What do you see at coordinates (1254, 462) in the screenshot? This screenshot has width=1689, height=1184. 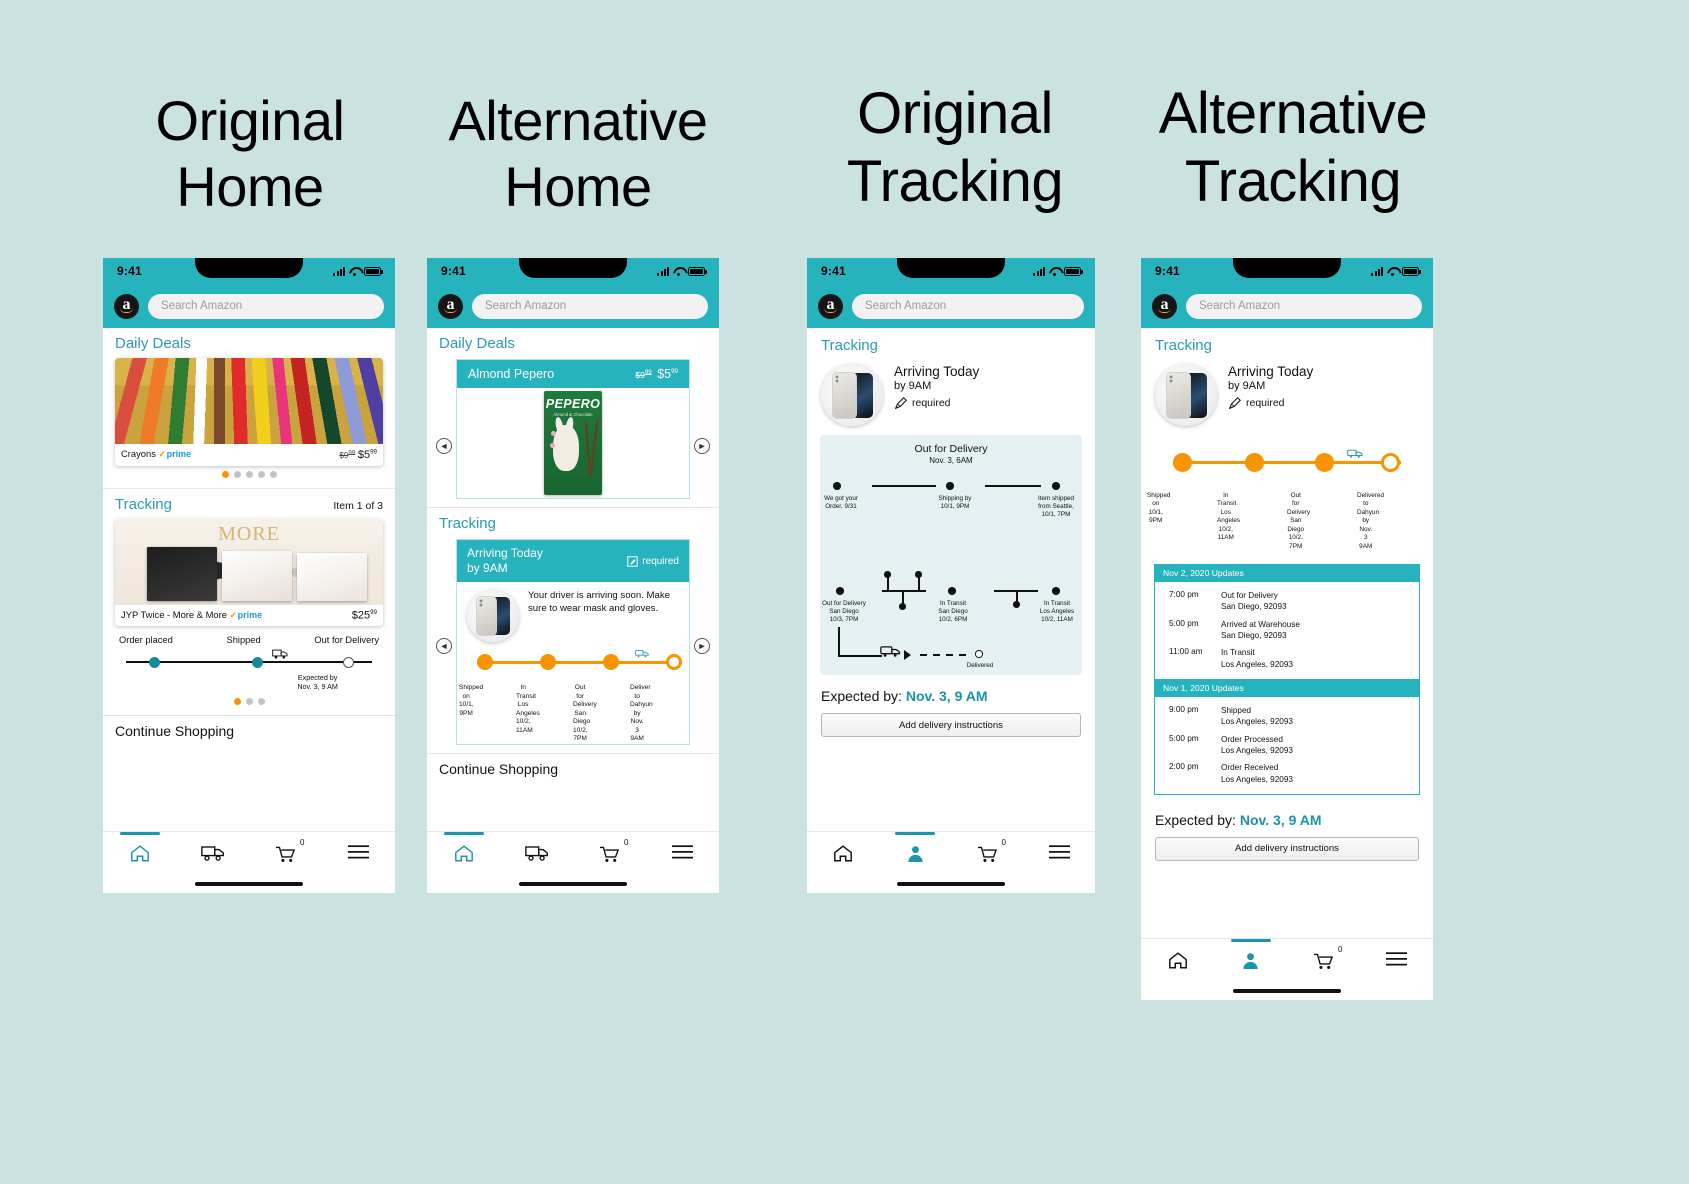 I see `progress-node-in-transit` at bounding box center [1254, 462].